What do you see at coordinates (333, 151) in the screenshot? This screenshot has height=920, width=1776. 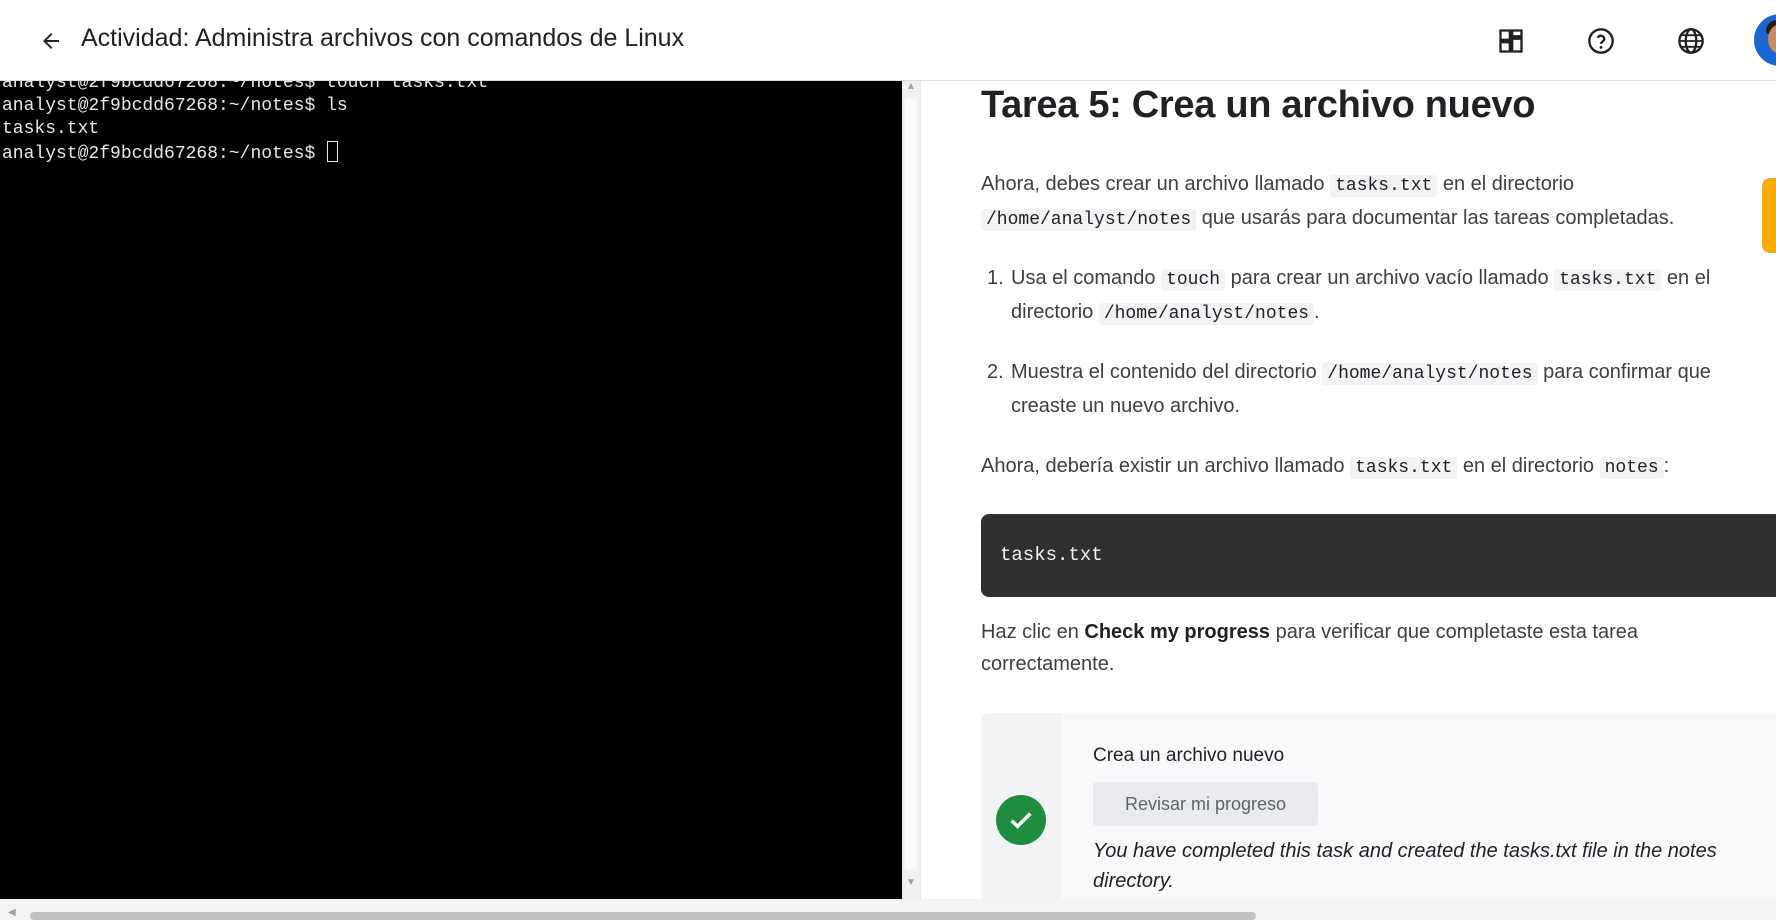 I see `terminal-cursor` at bounding box center [333, 151].